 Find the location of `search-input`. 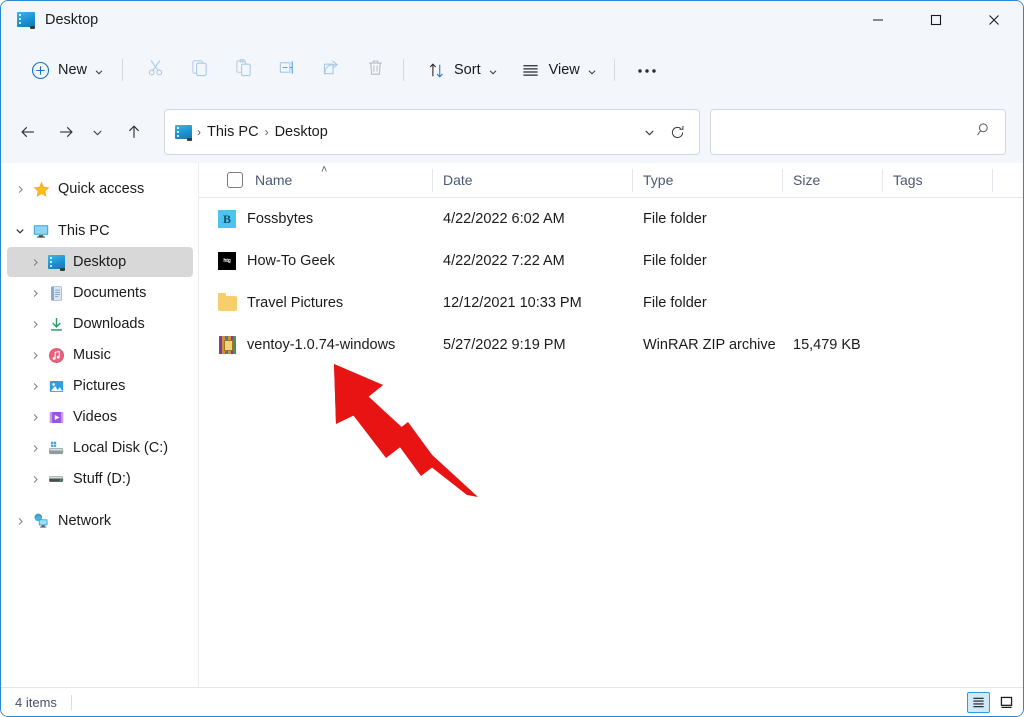

search-input is located at coordinates (849, 132).